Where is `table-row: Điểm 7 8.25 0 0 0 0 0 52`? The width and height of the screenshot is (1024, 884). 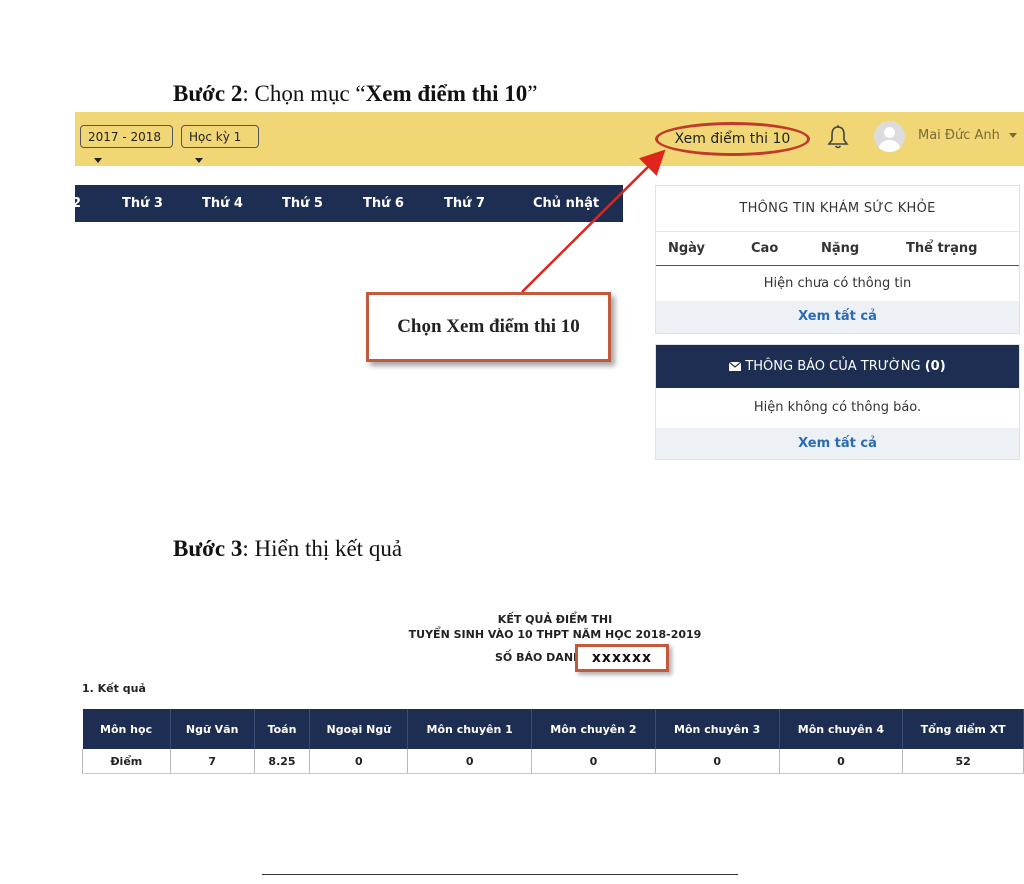 table-row: Điểm 7 8.25 0 0 0 0 0 52 is located at coordinates (553, 761).